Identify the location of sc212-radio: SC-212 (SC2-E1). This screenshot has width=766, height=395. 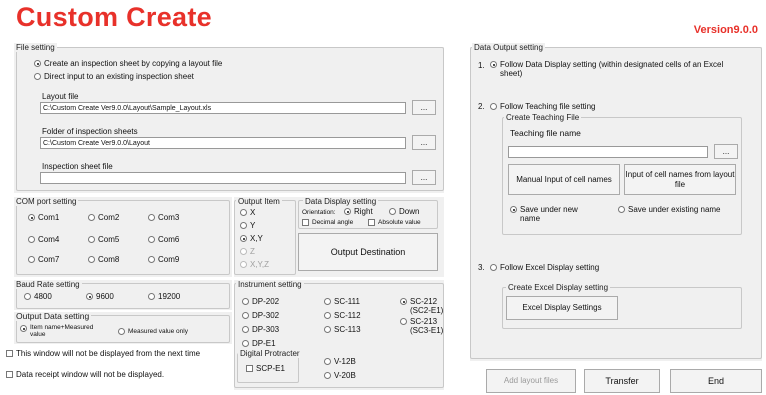
(422, 306).